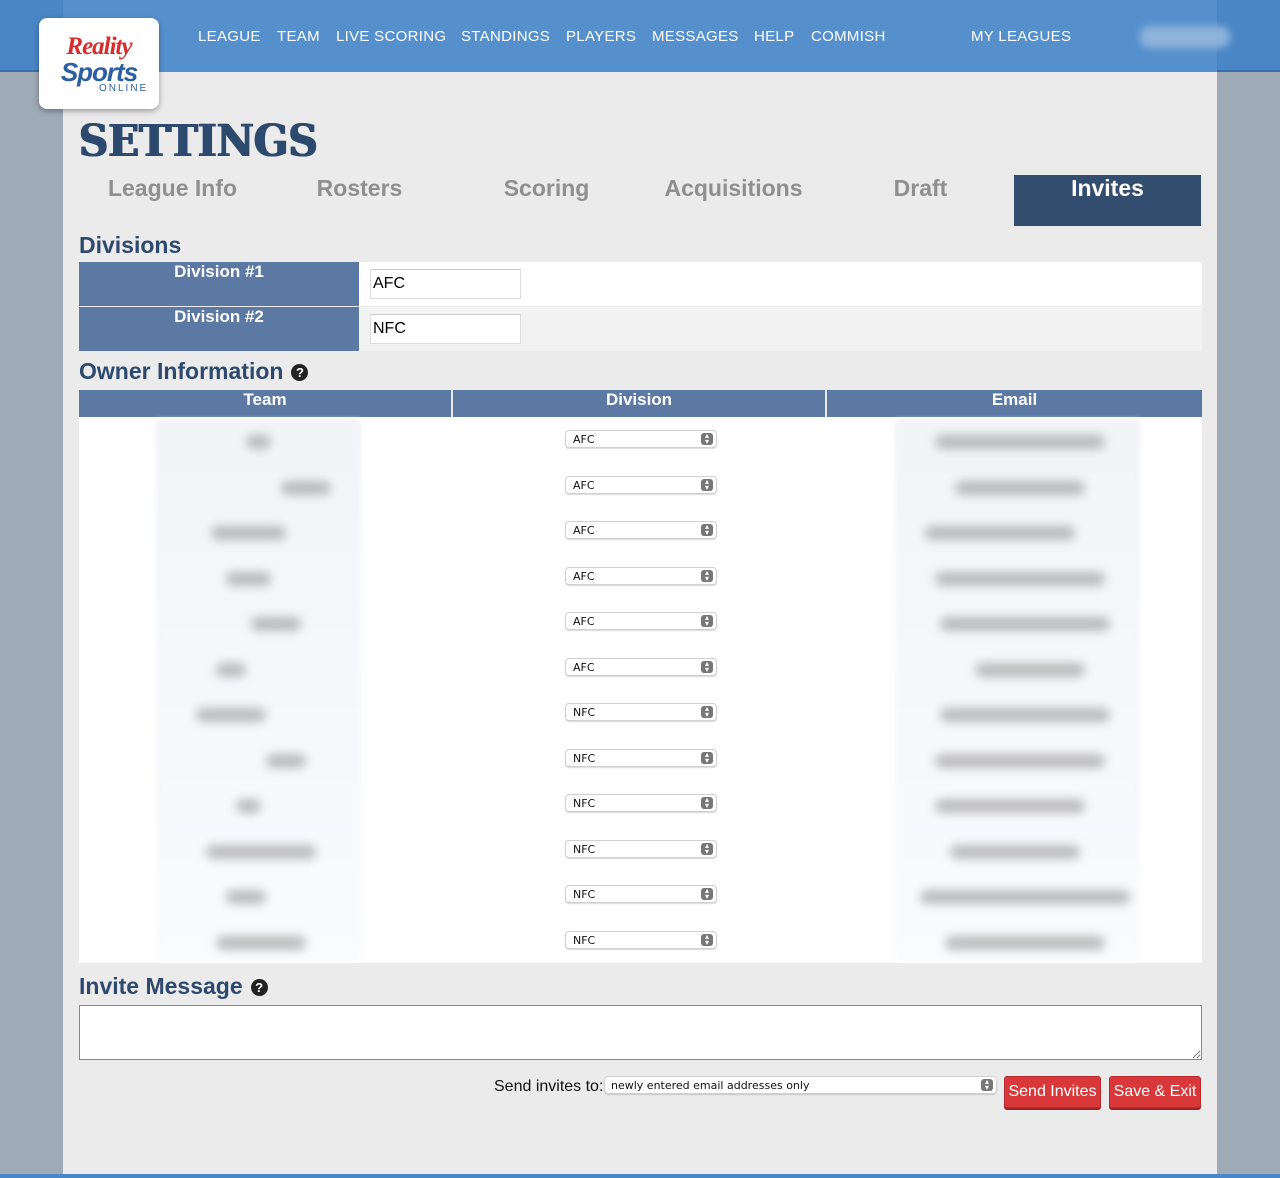 Image resolution: width=1280 pixels, height=1178 pixels. Describe the element at coordinates (601, 36) in the screenshot. I see `nav-players: PLAYERS` at that location.